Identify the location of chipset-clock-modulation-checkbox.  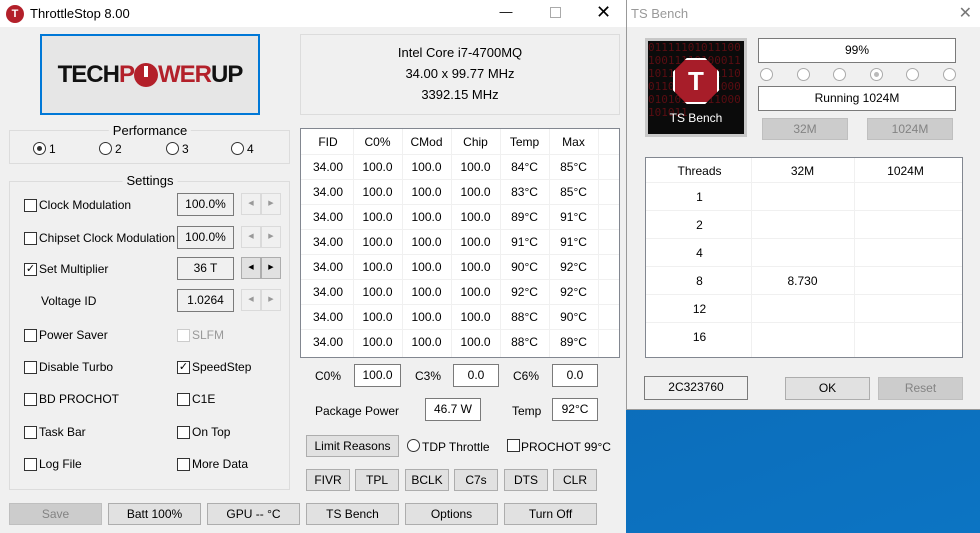
(30, 238).